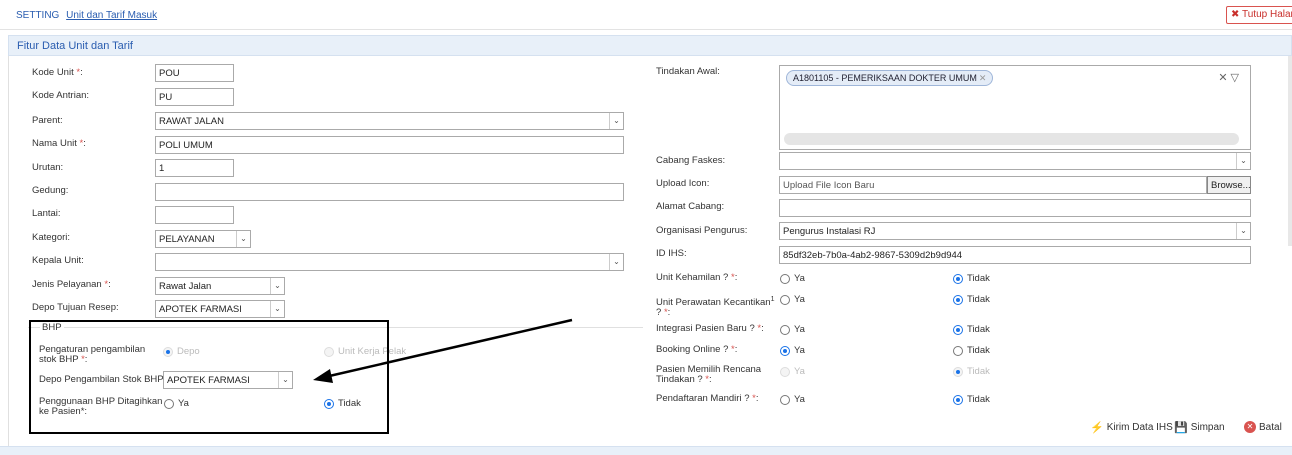 This screenshot has height=455, width=1292. What do you see at coordinates (1250, 427) in the screenshot?
I see `cancel-icon: ✕` at bounding box center [1250, 427].